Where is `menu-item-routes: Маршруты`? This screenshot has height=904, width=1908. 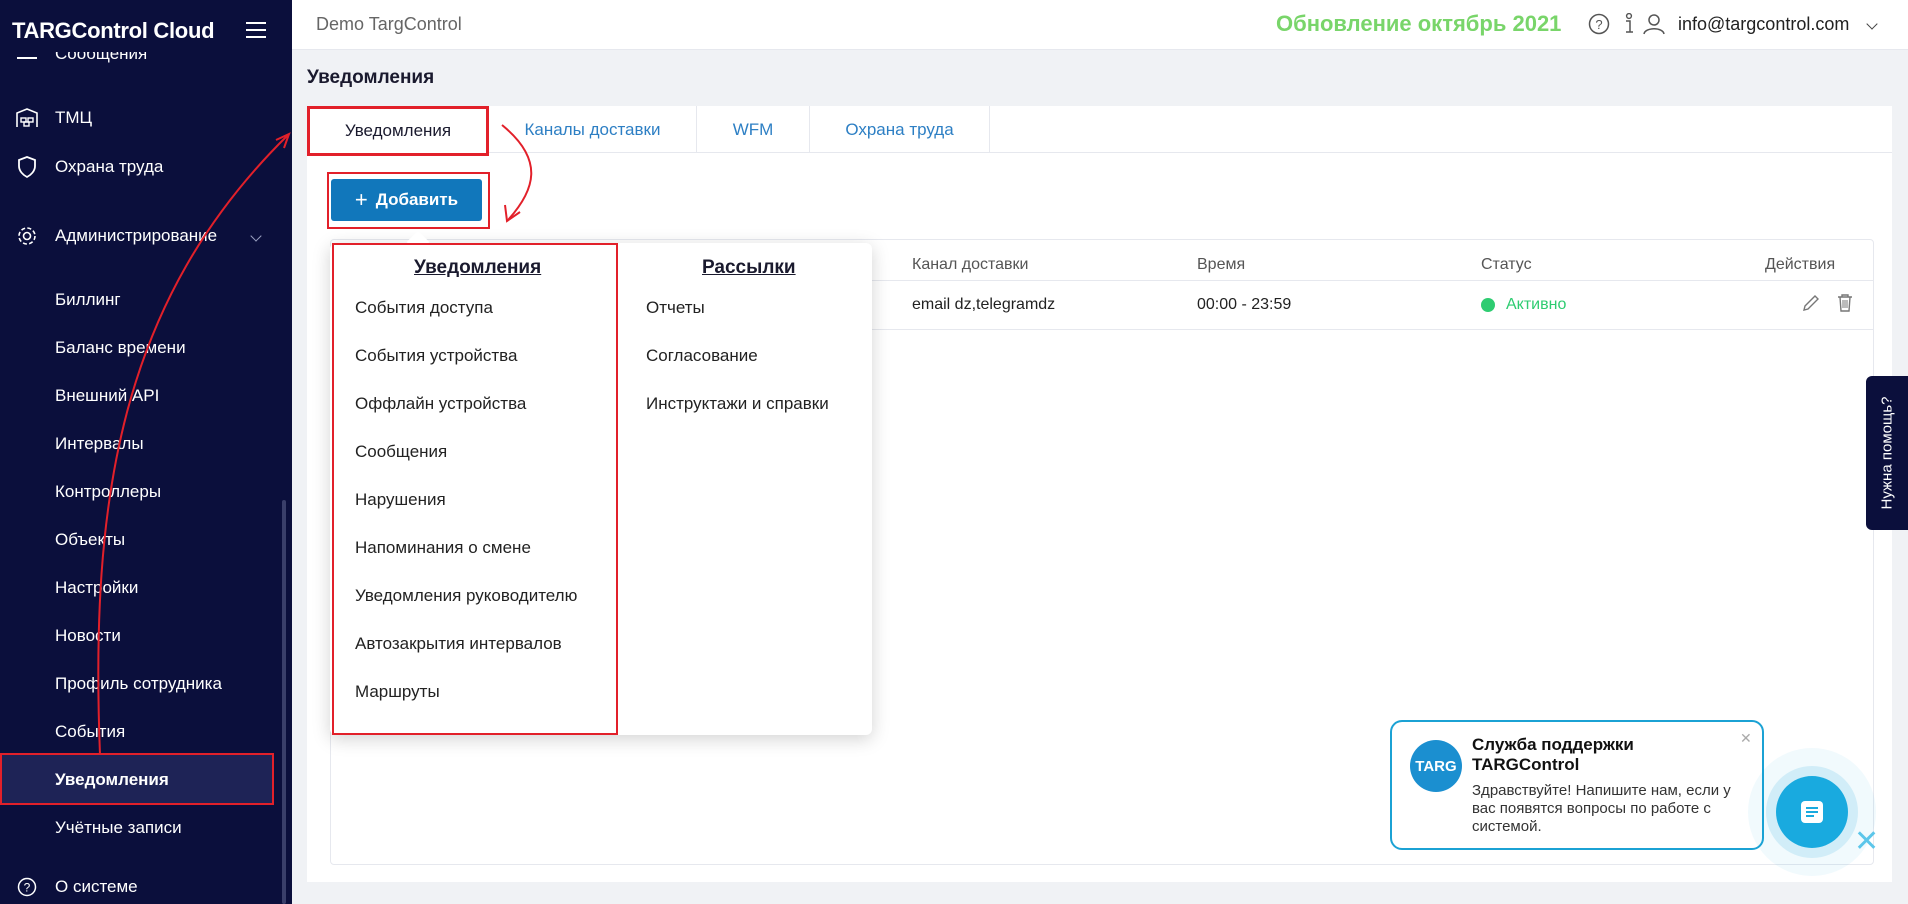 menu-item-routes: Маршруты is located at coordinates (397, 692).